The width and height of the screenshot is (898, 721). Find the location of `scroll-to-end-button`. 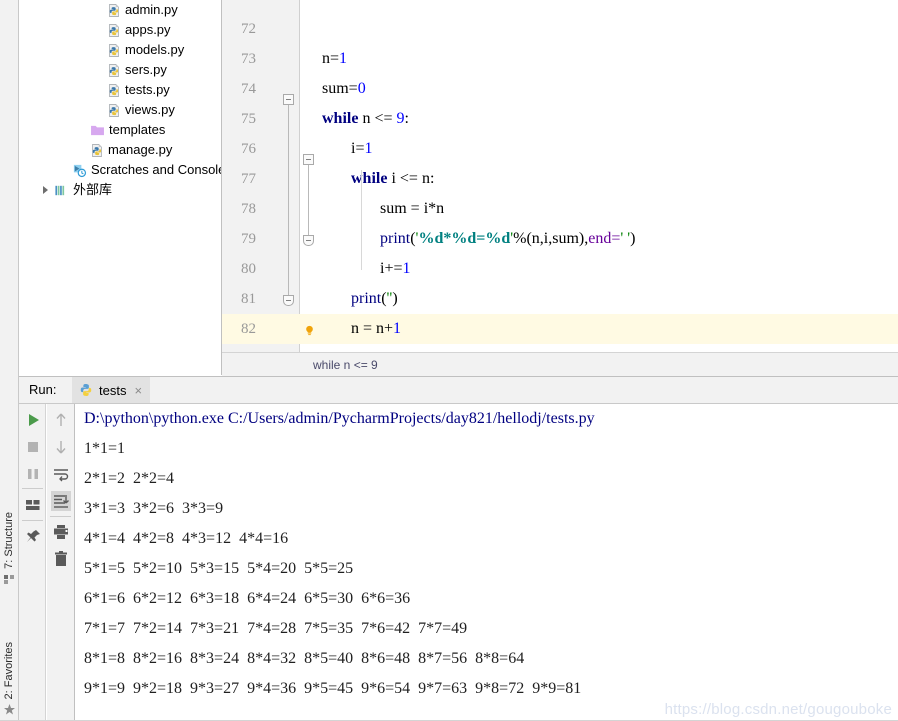

scroll-to-end-button is located at coordinates (61, 501).